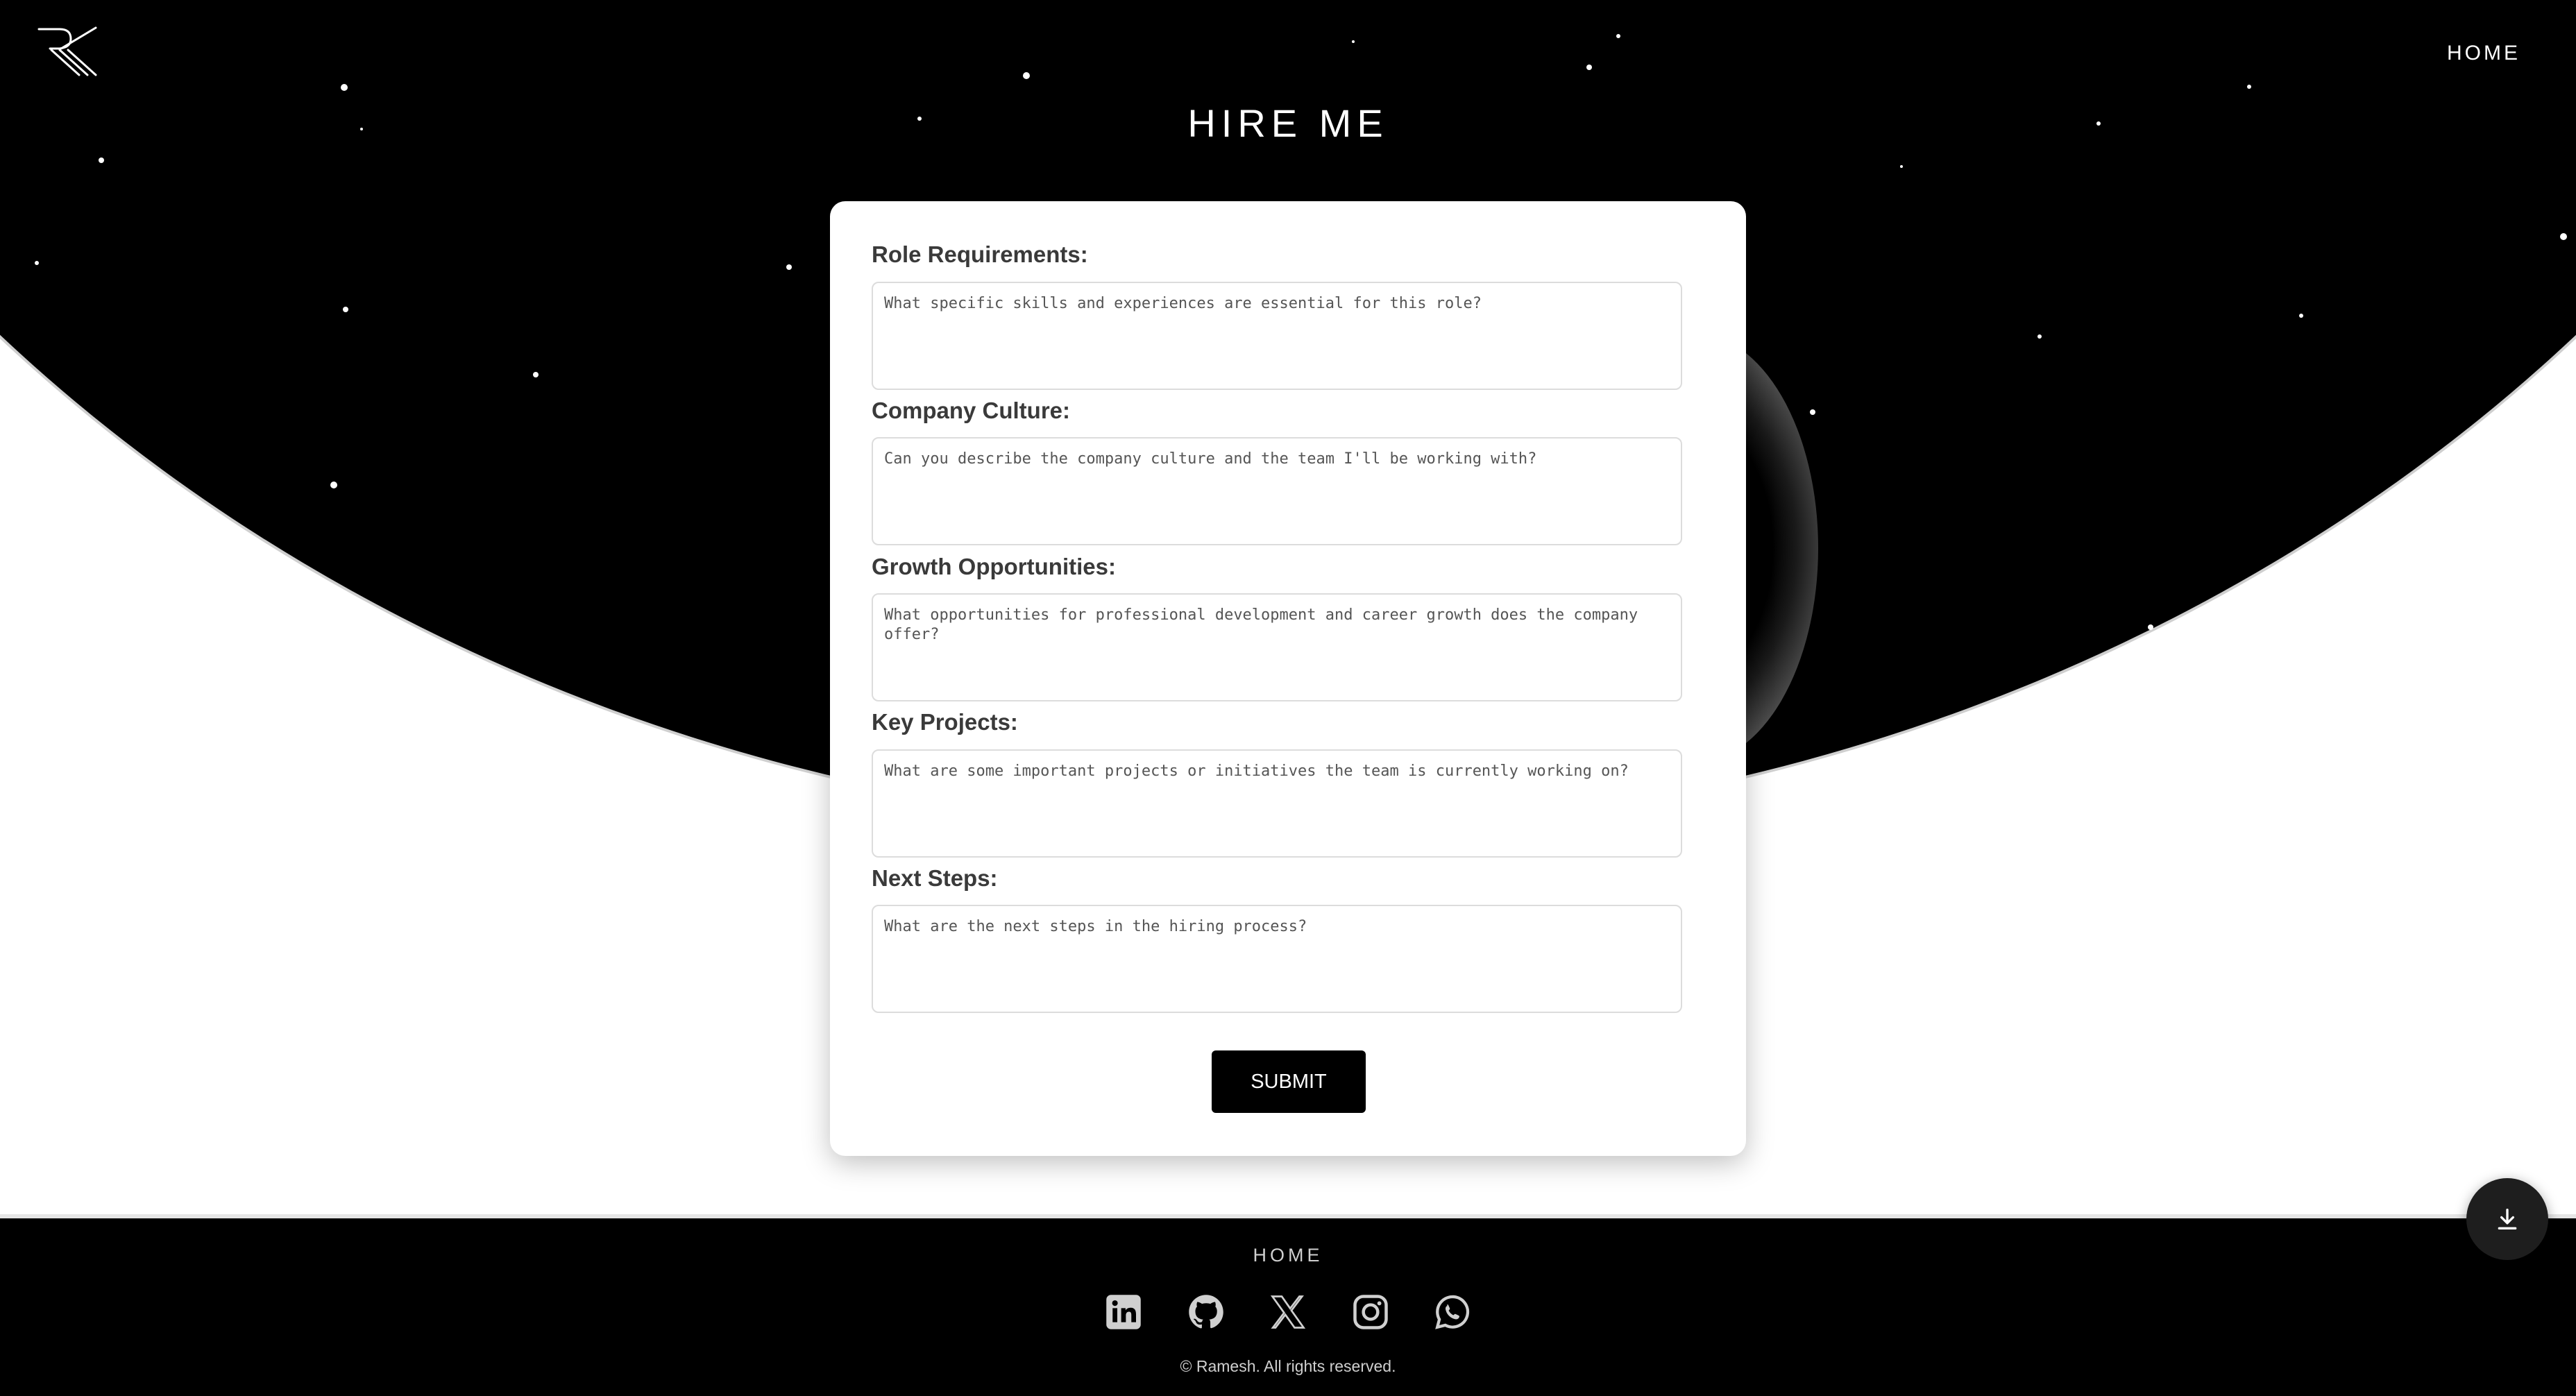 The height and width of the screenshot is (1396, 2576). What do you see at coordinates (1371, 1312) in the screenshot?
I see `instagram-icon` at bounding box center [1371, 1312].